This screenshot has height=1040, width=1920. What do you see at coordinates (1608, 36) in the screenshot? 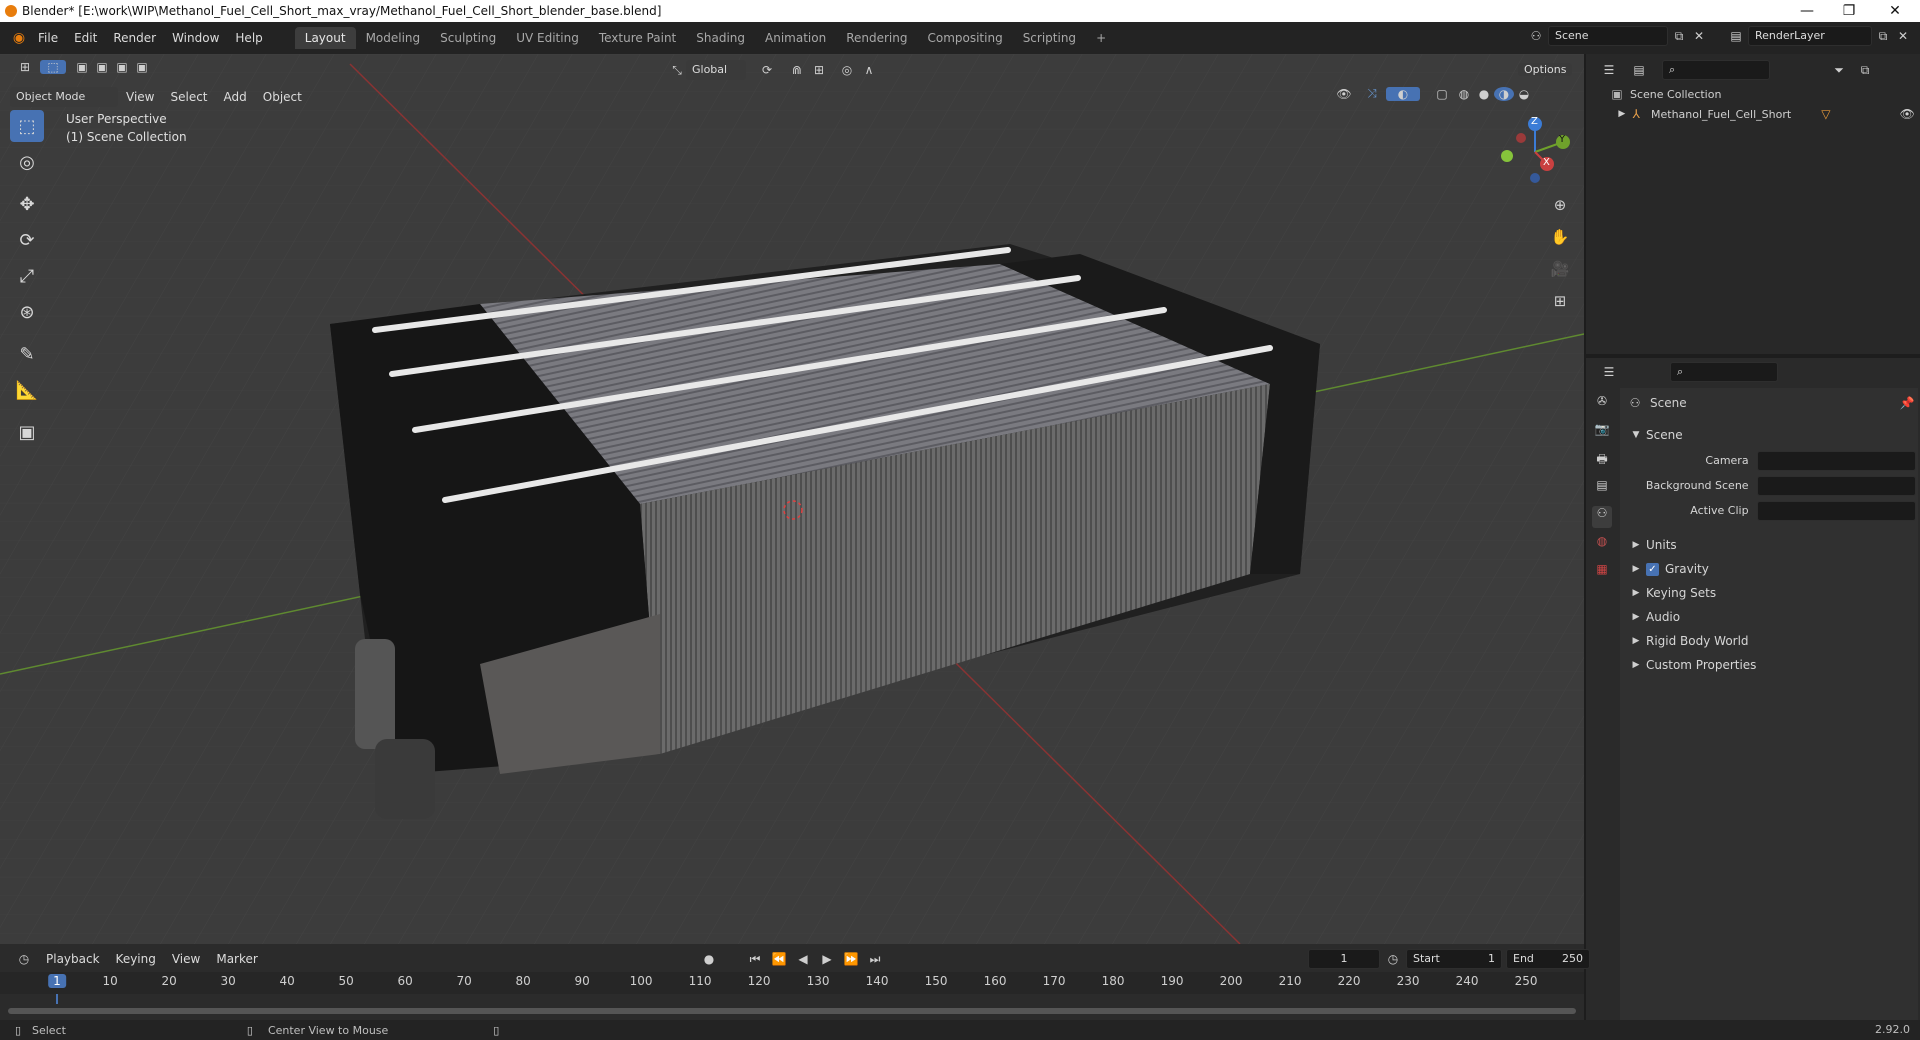
I see `scene-field: Scene` at bounding box center [1608, 36].